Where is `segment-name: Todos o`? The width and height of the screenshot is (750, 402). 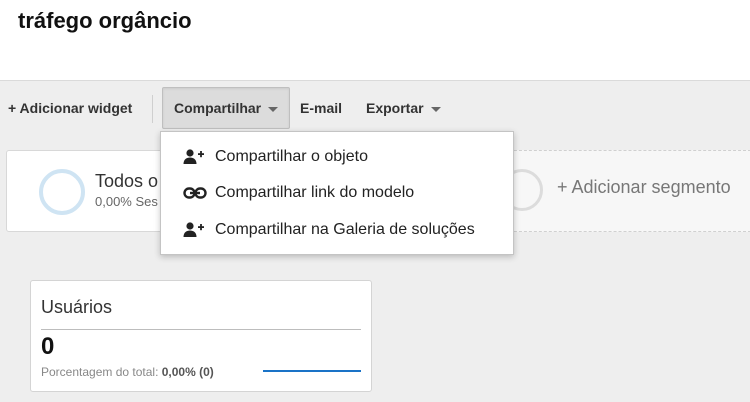 segment-name: Todos o is located at coordinates (127, 181).